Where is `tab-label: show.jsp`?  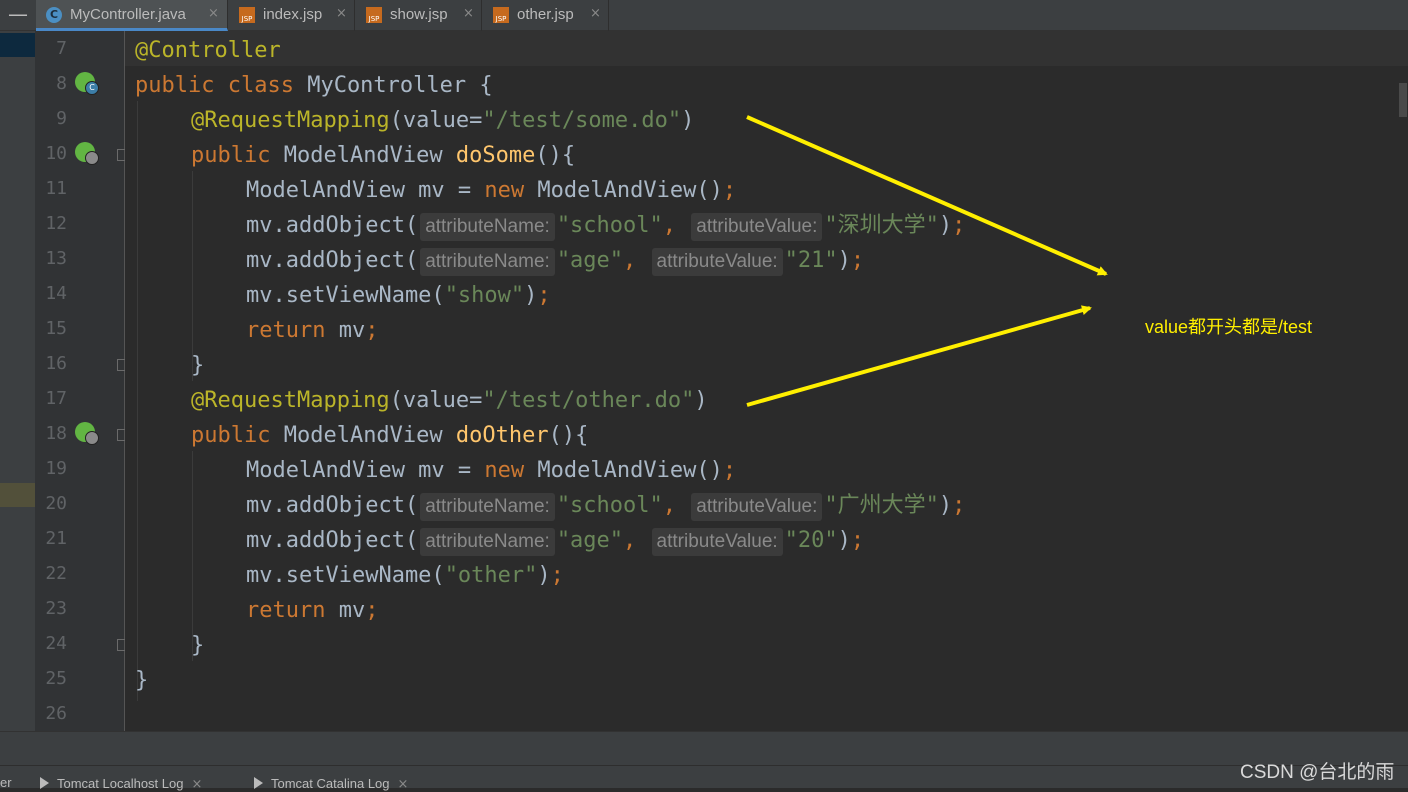
tab-label: show.jsp is located at coordinates (419, 14).